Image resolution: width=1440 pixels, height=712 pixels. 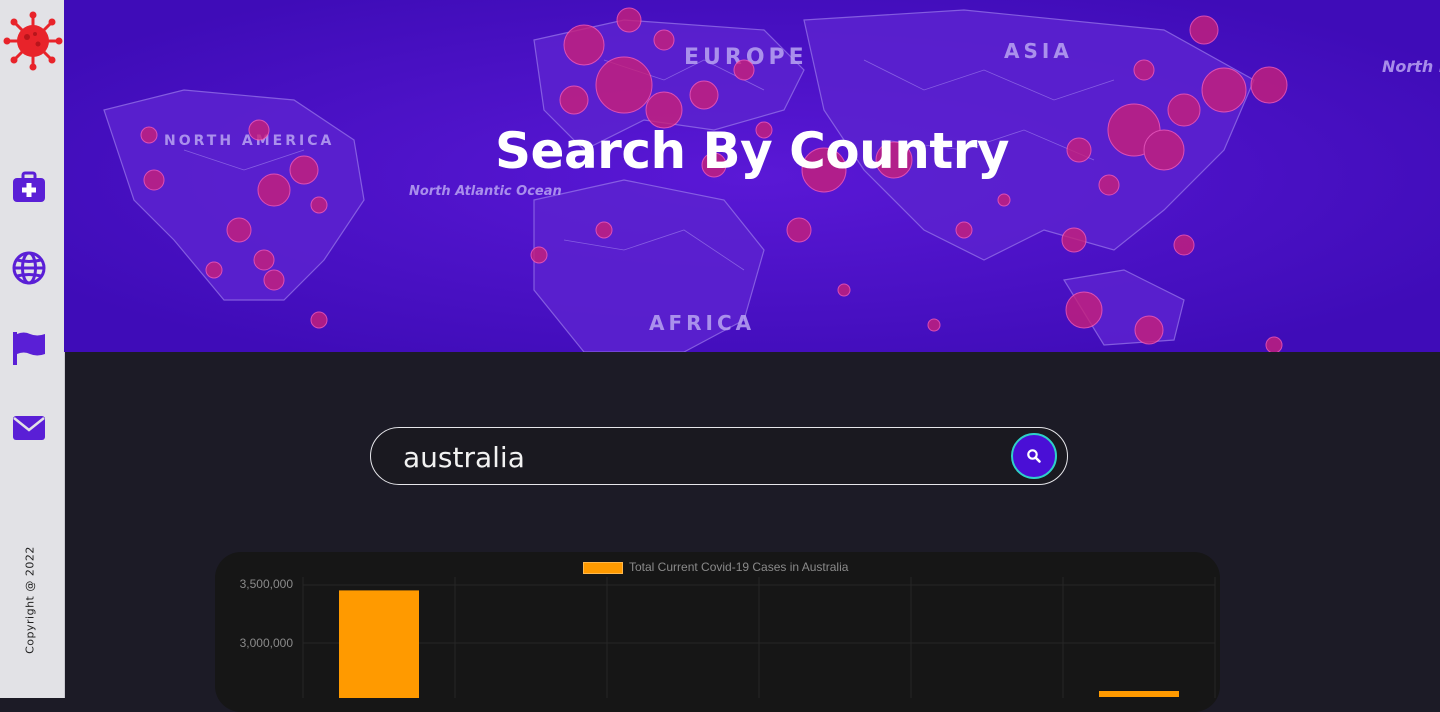 I want to click on page-title: Search By Country, so click(x=752, y=151).